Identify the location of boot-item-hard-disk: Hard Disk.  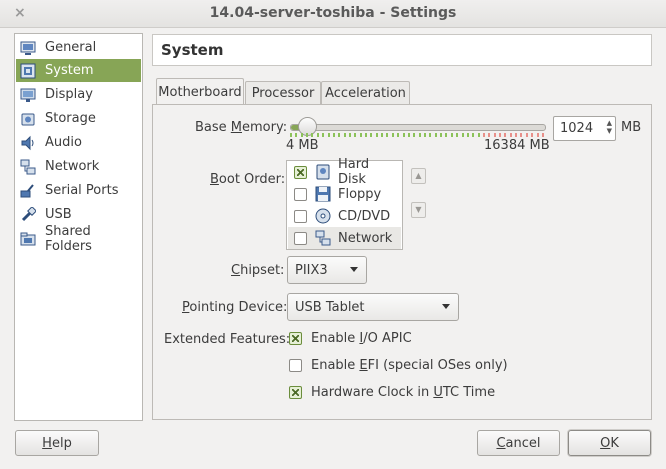
(344, 172).